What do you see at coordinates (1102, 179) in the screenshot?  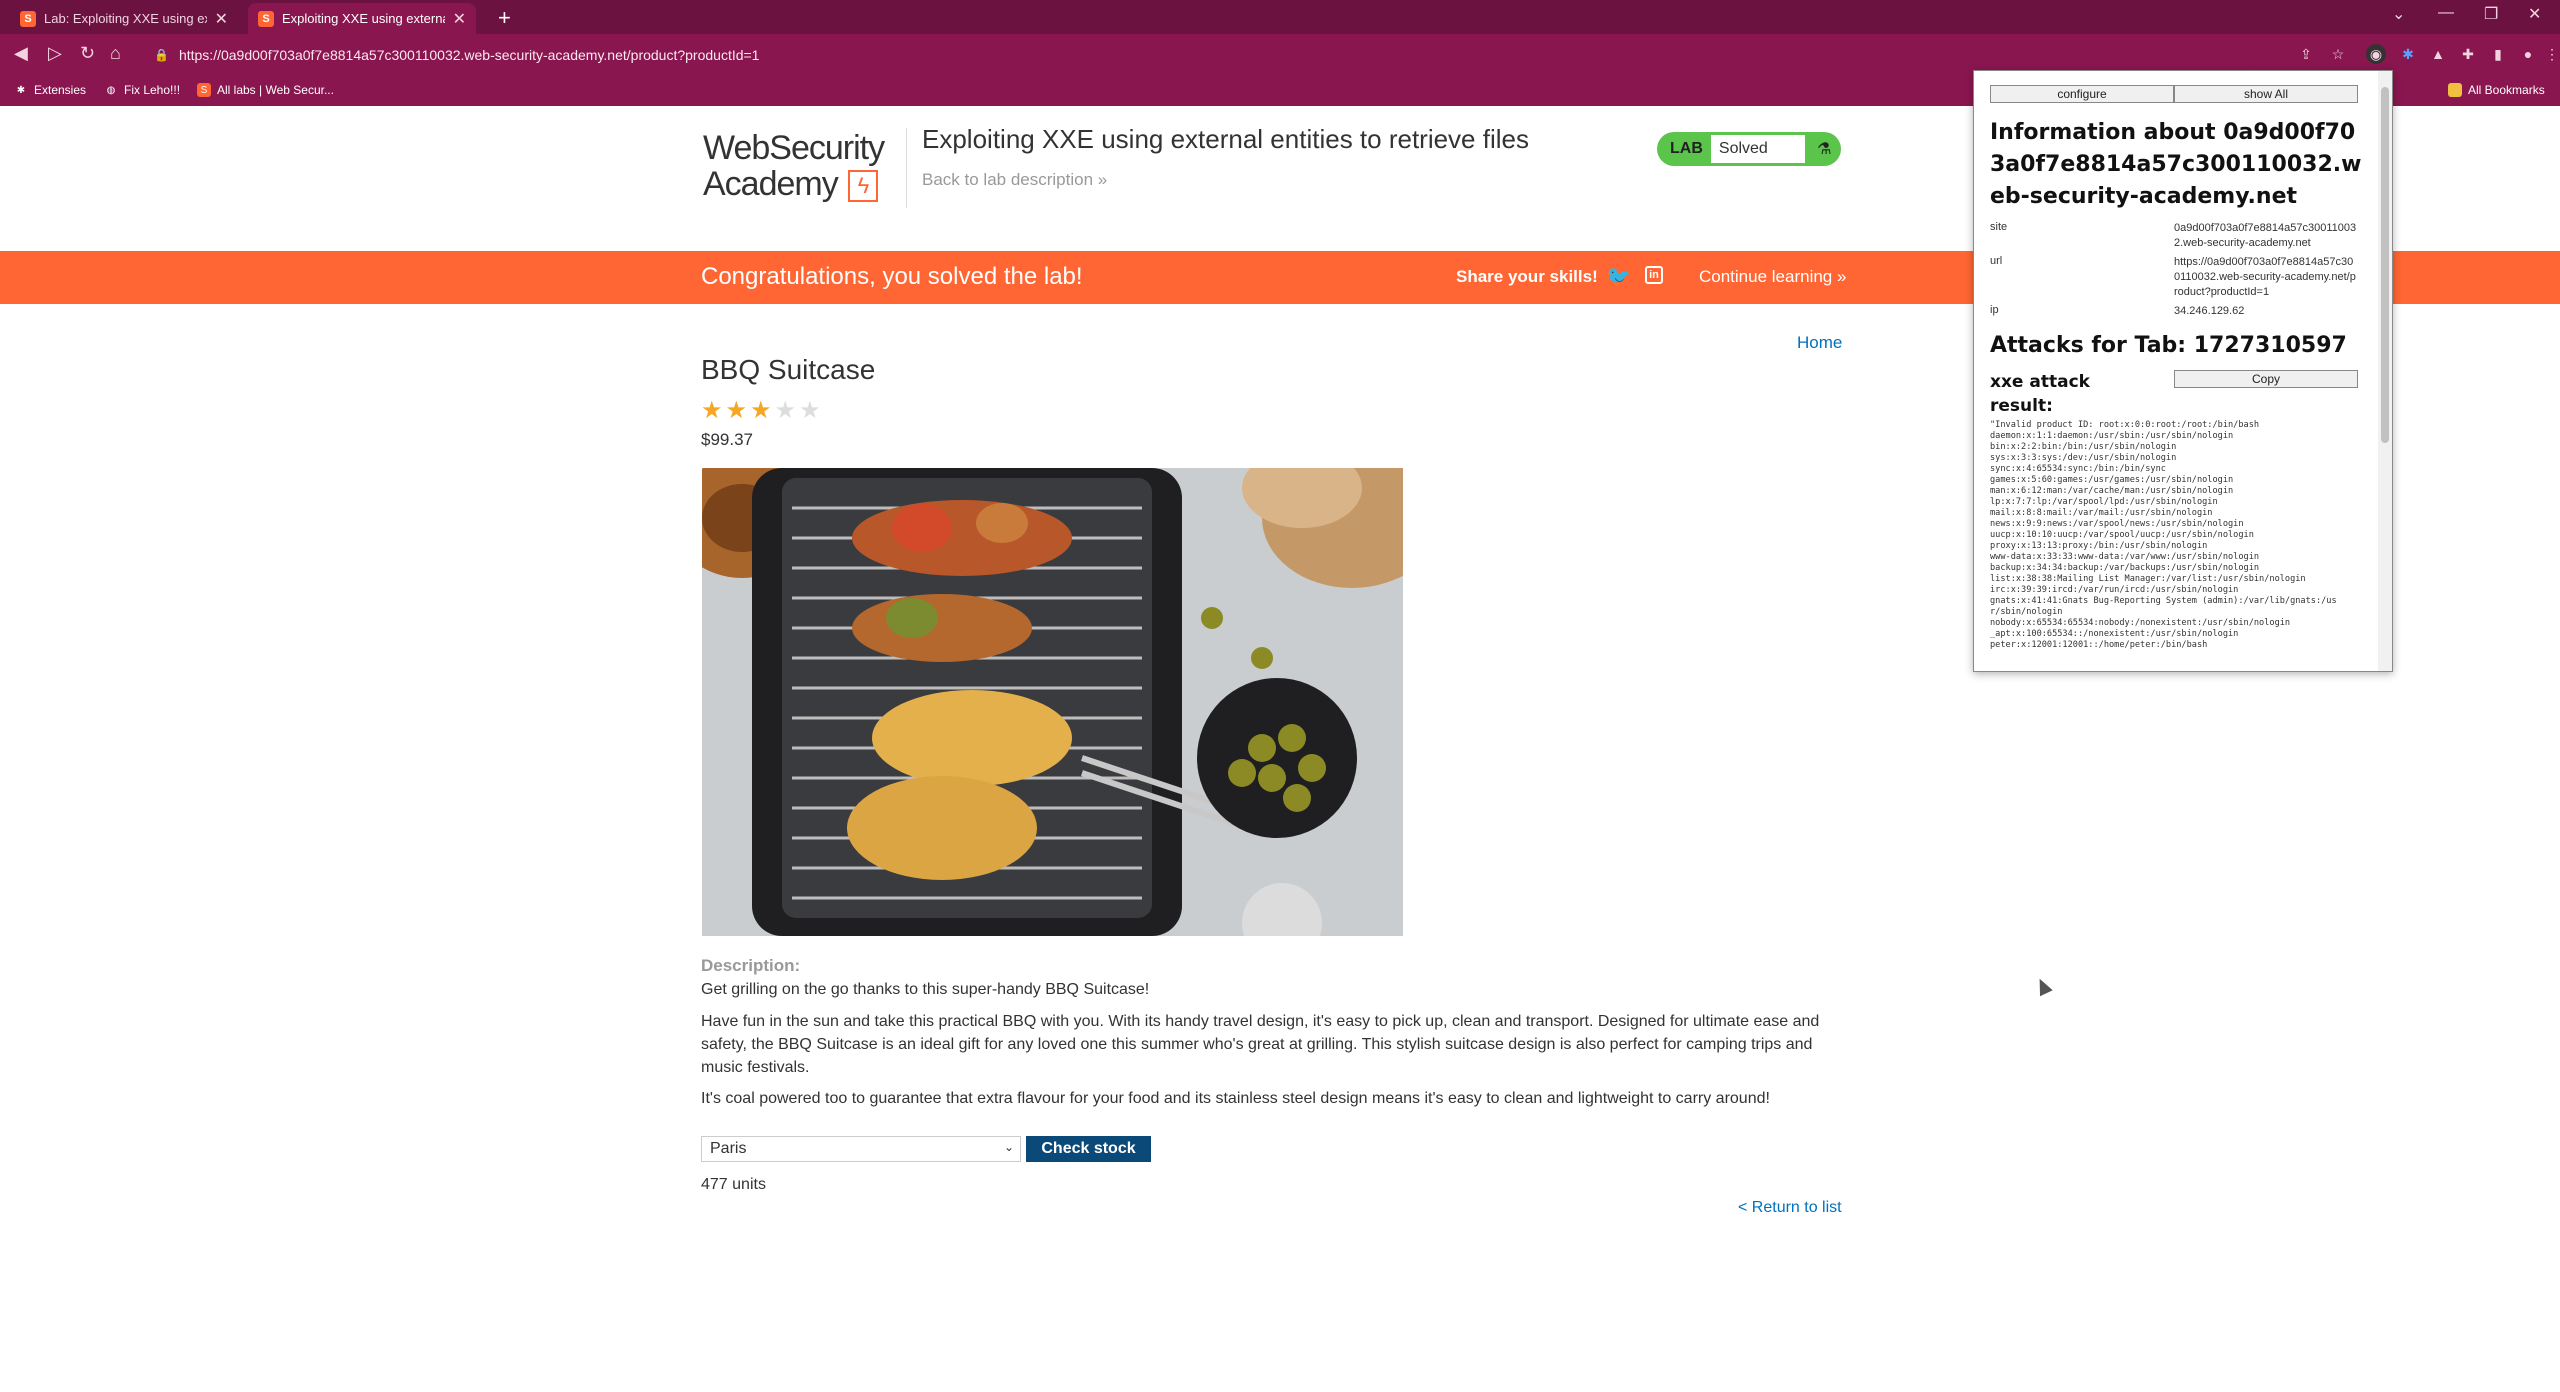 I see `chevron-right-icon: »` at bounding box center [1102, 179].